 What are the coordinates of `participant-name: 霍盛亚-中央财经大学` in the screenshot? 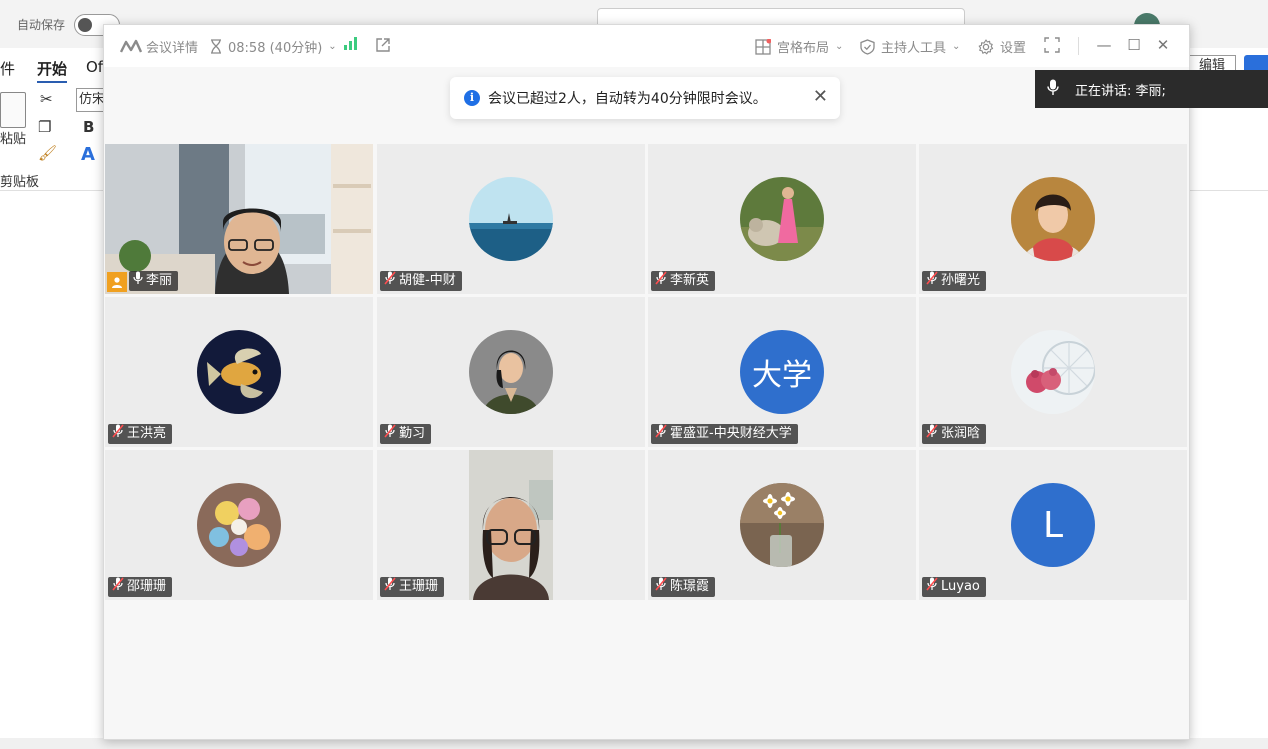 It's located at (731, 433).